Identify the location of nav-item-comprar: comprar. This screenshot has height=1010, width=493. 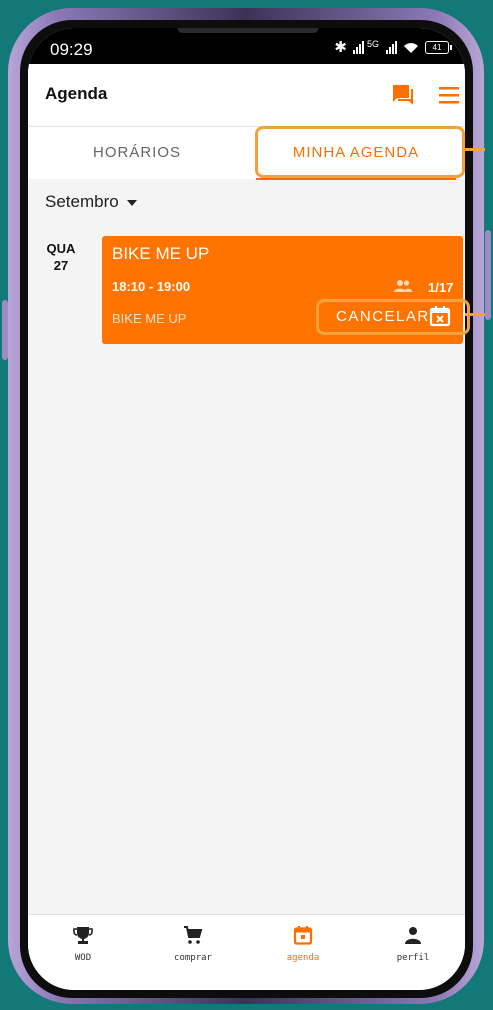
(193, 945).